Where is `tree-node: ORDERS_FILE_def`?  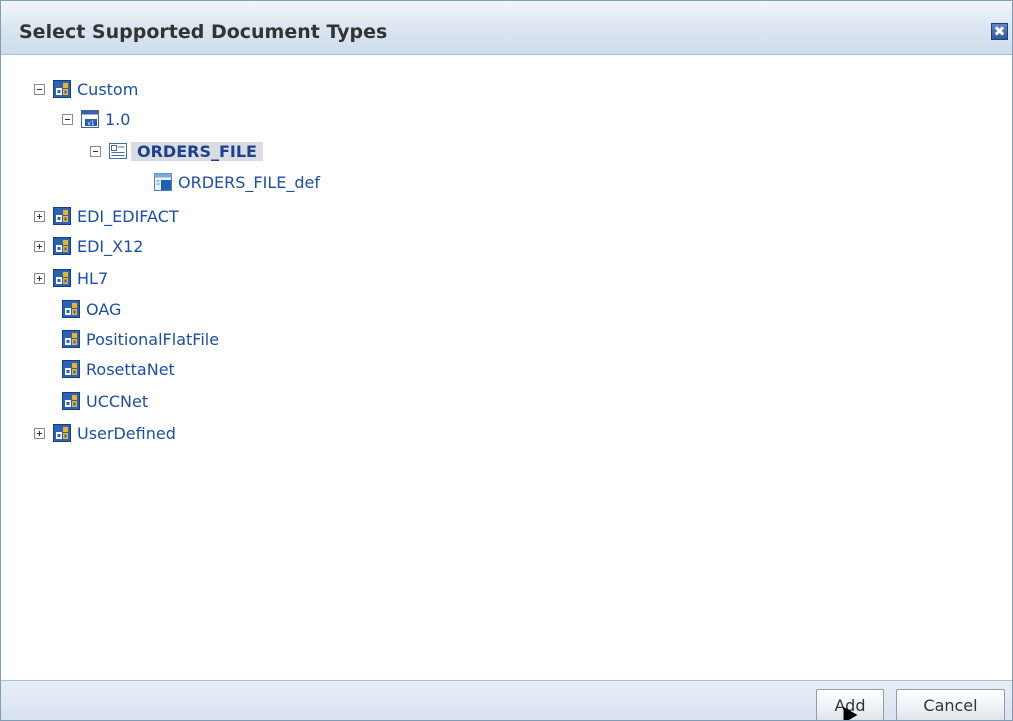
tree-node: ORDERS_FILE_def is located at coordinates (237, 182).